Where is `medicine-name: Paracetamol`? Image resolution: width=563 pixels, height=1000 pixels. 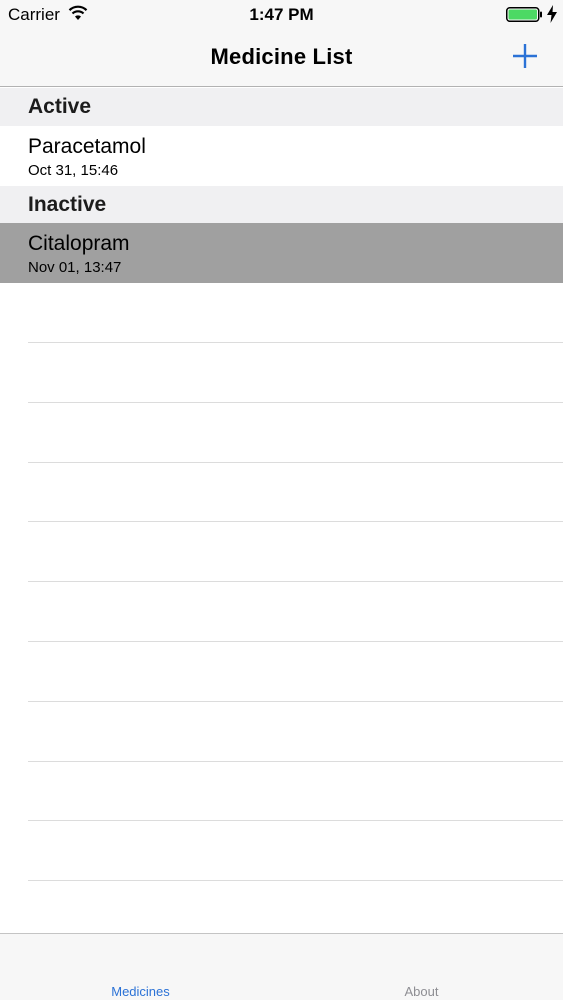 medicine-name: Paracetamol is located at coordinates (87, 146).